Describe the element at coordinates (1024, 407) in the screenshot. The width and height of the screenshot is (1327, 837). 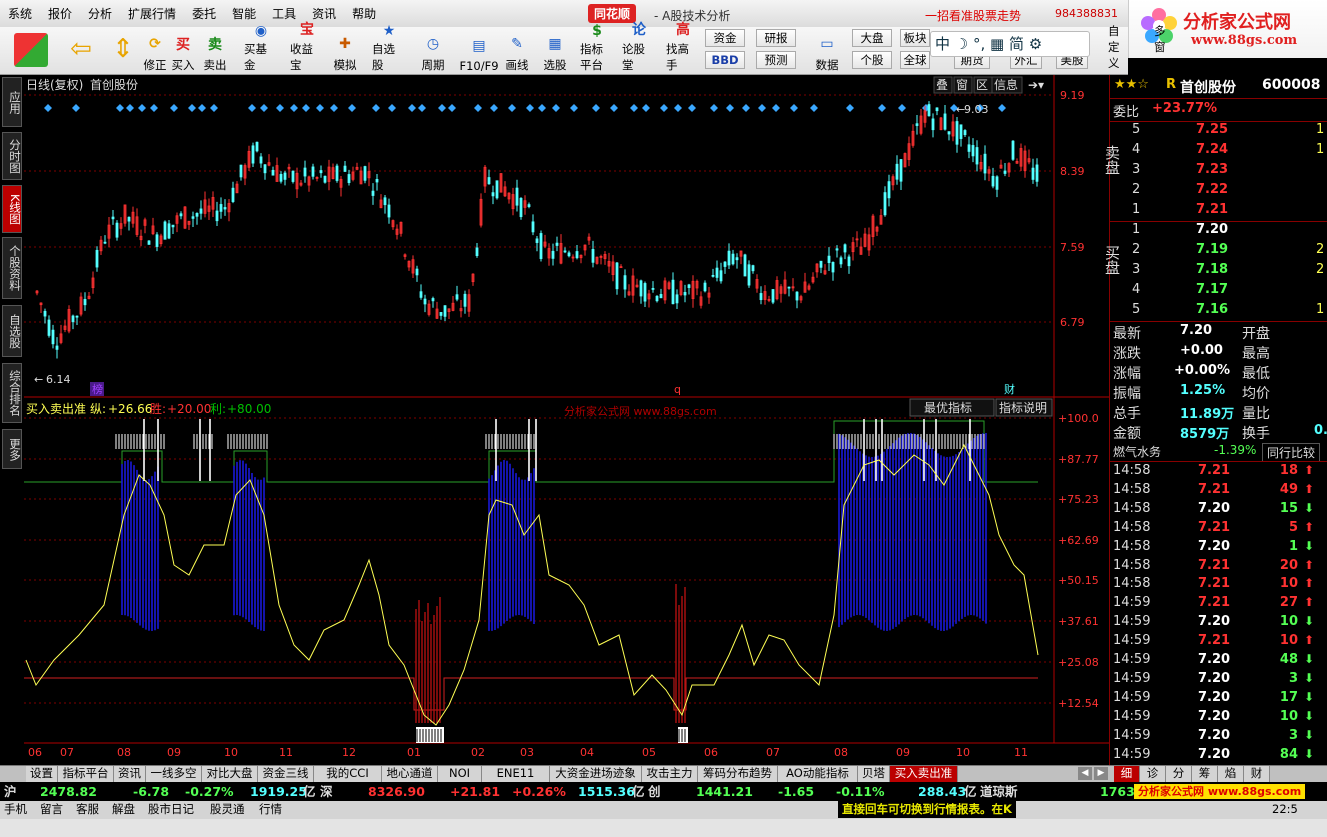
I see `indicator-explain-button: 指标说明` at that location.